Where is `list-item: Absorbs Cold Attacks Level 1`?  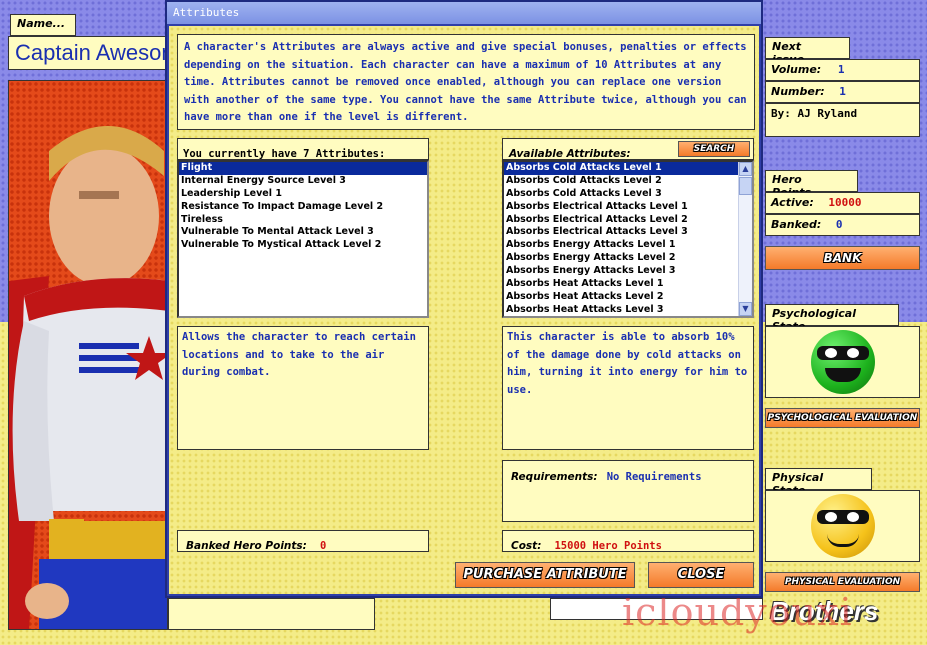
list-item: Absorbs Cold Attacks Level 1 is located at coordinates (621, 168).